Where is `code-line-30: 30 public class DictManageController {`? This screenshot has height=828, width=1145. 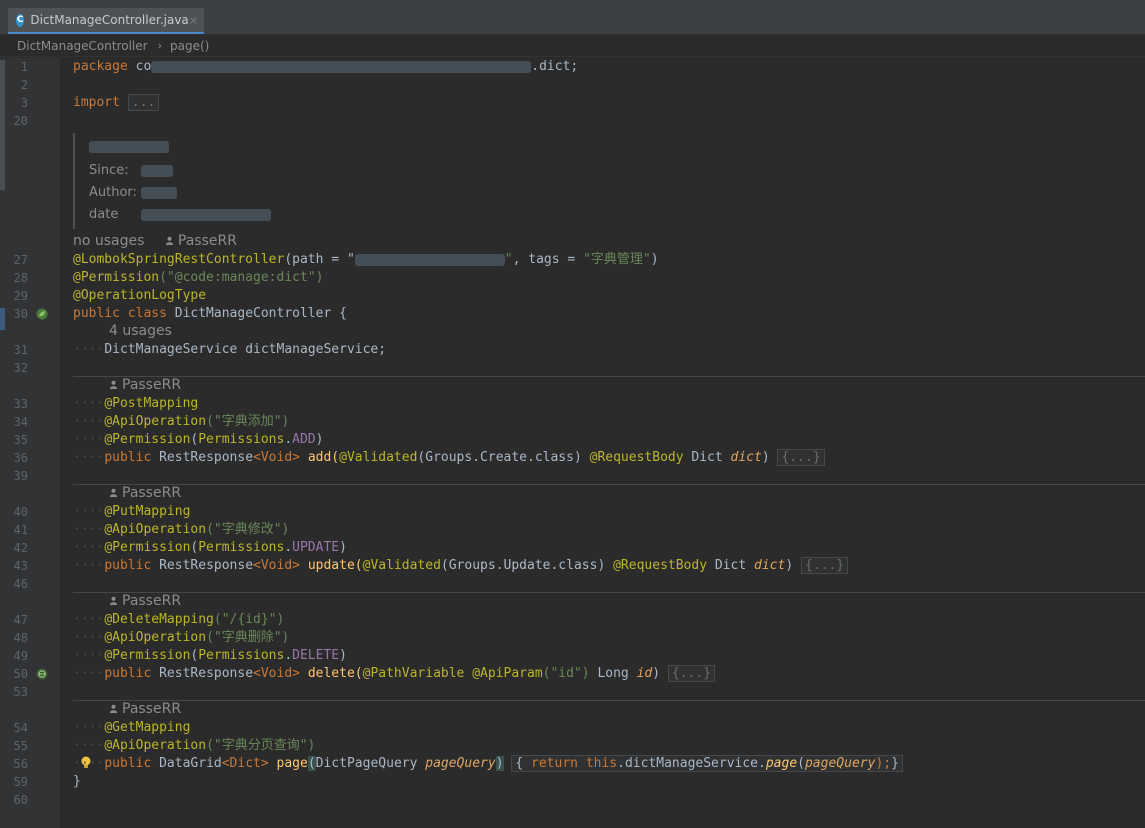 code-line-30: 30 public class DictManageController { is located at coordinates (173, 314).